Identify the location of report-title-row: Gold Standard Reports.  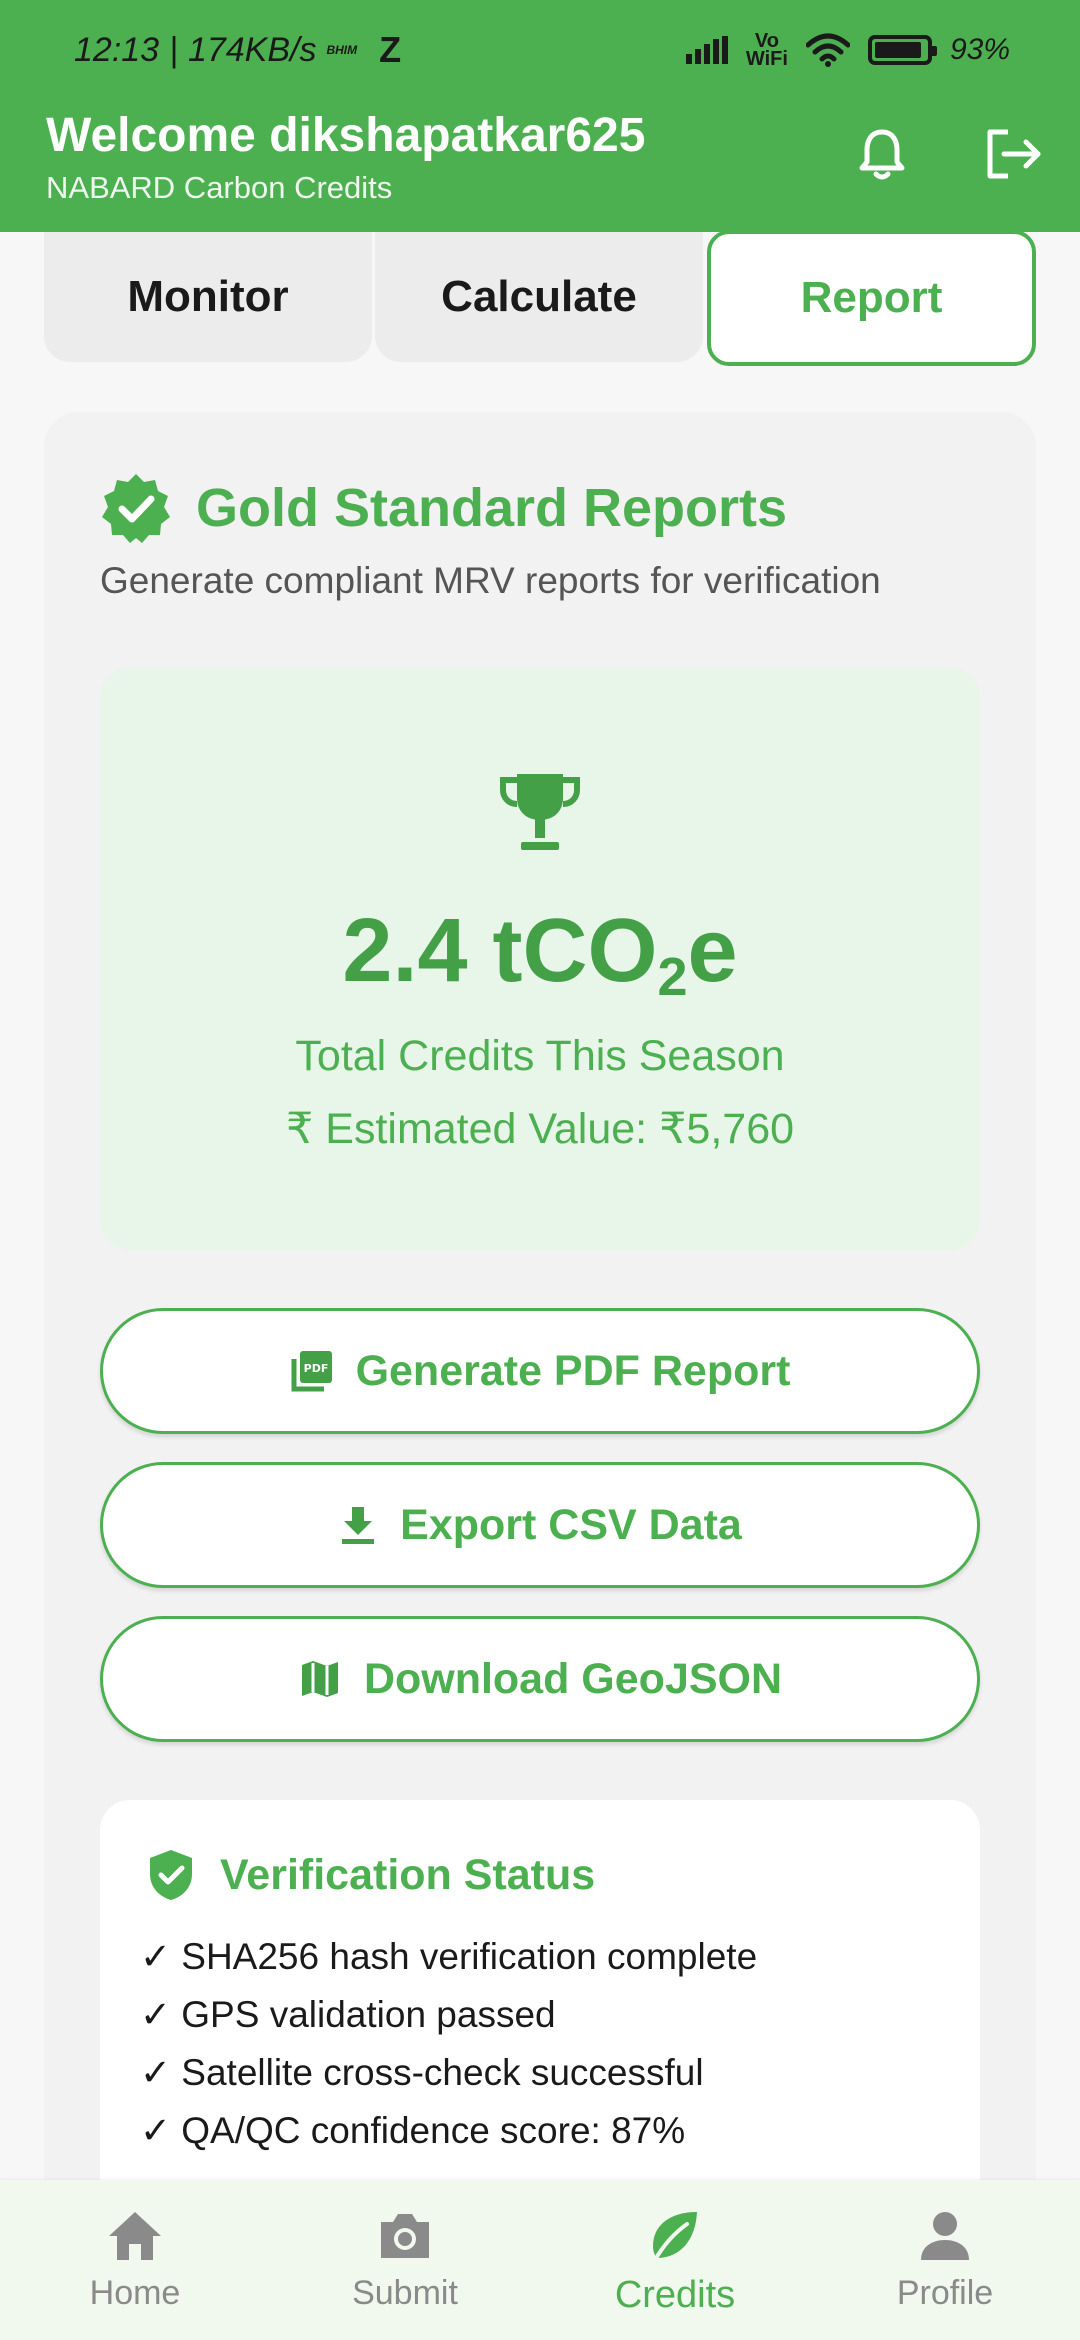
(443, 508).